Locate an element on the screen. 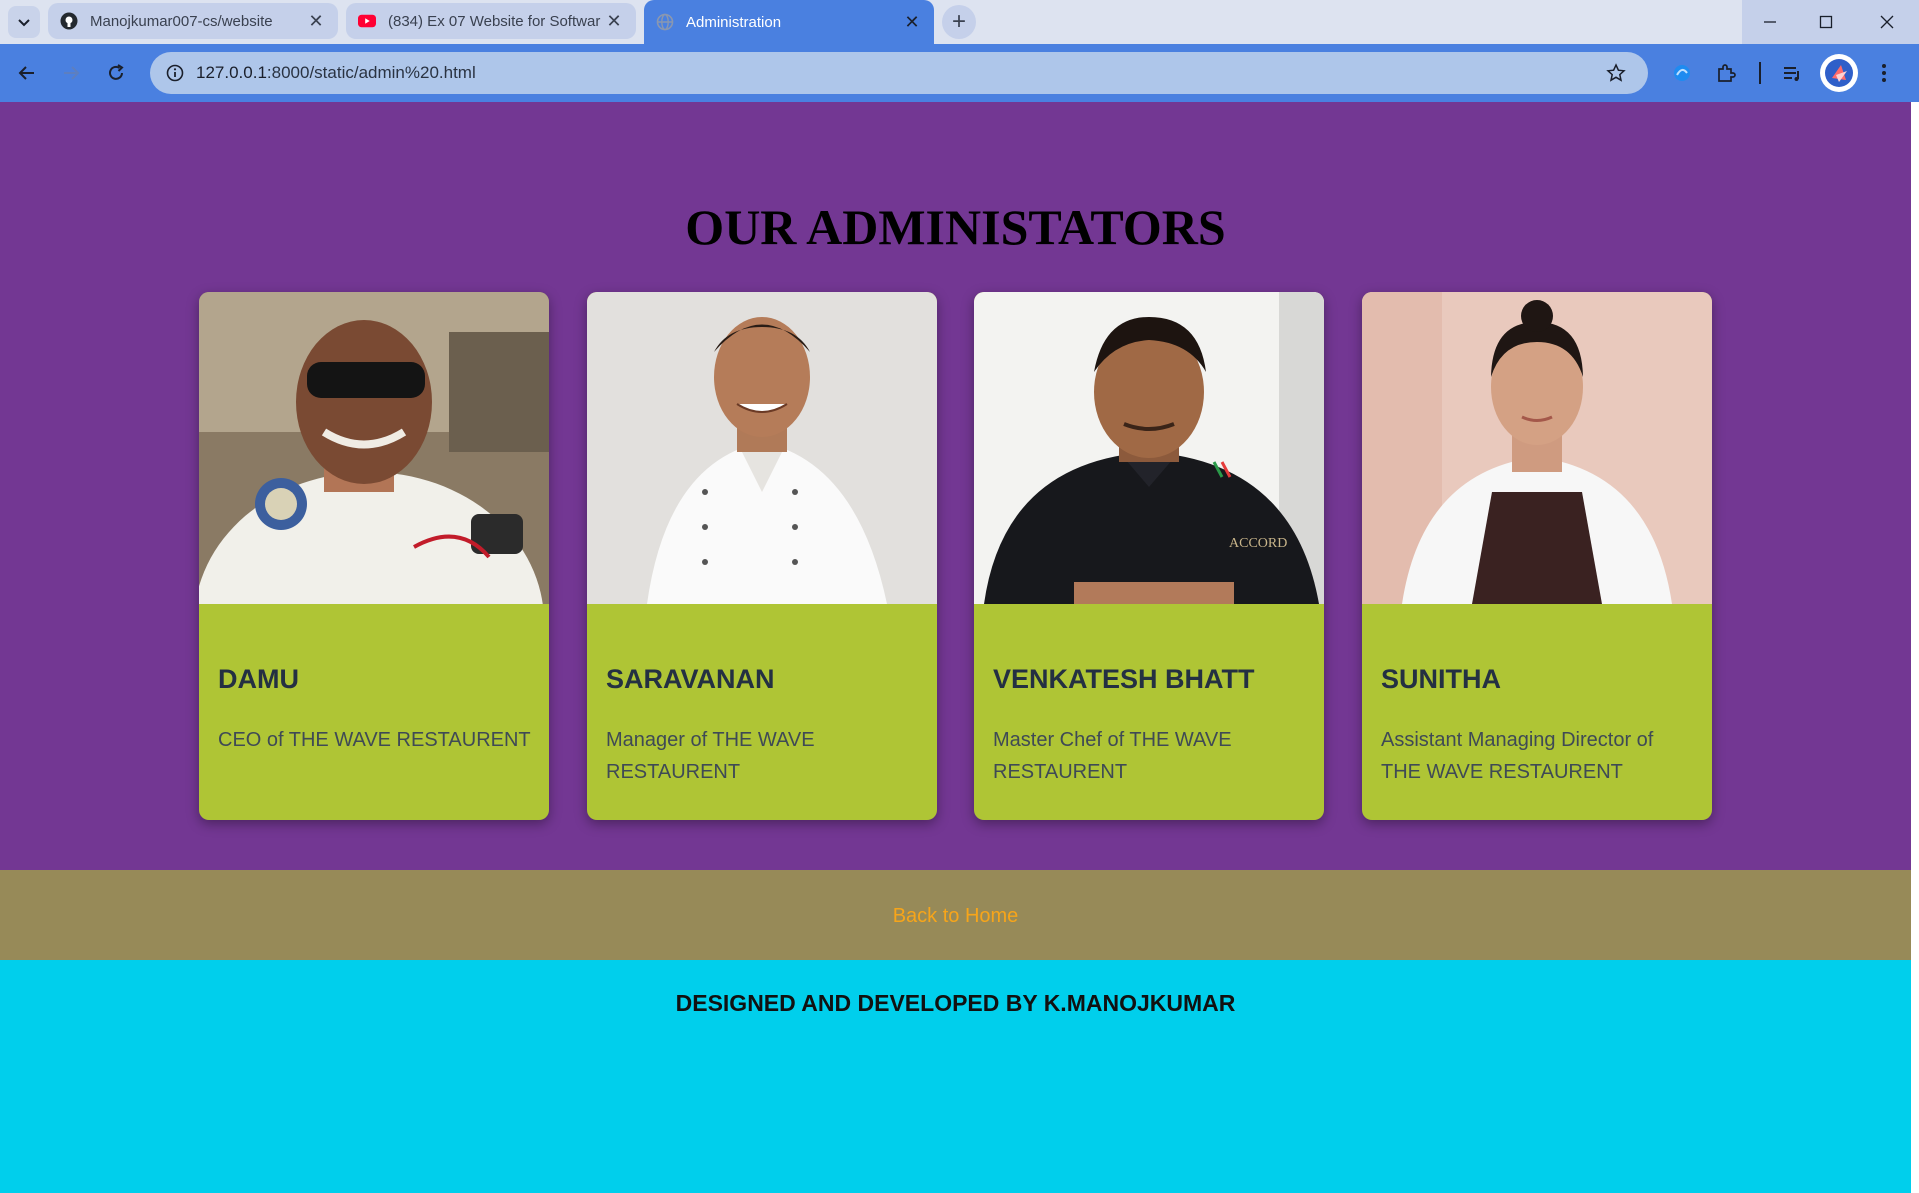 The width and height of the screenshot is (1919, 1193). close-icon is located at coordinates (1886, 22).